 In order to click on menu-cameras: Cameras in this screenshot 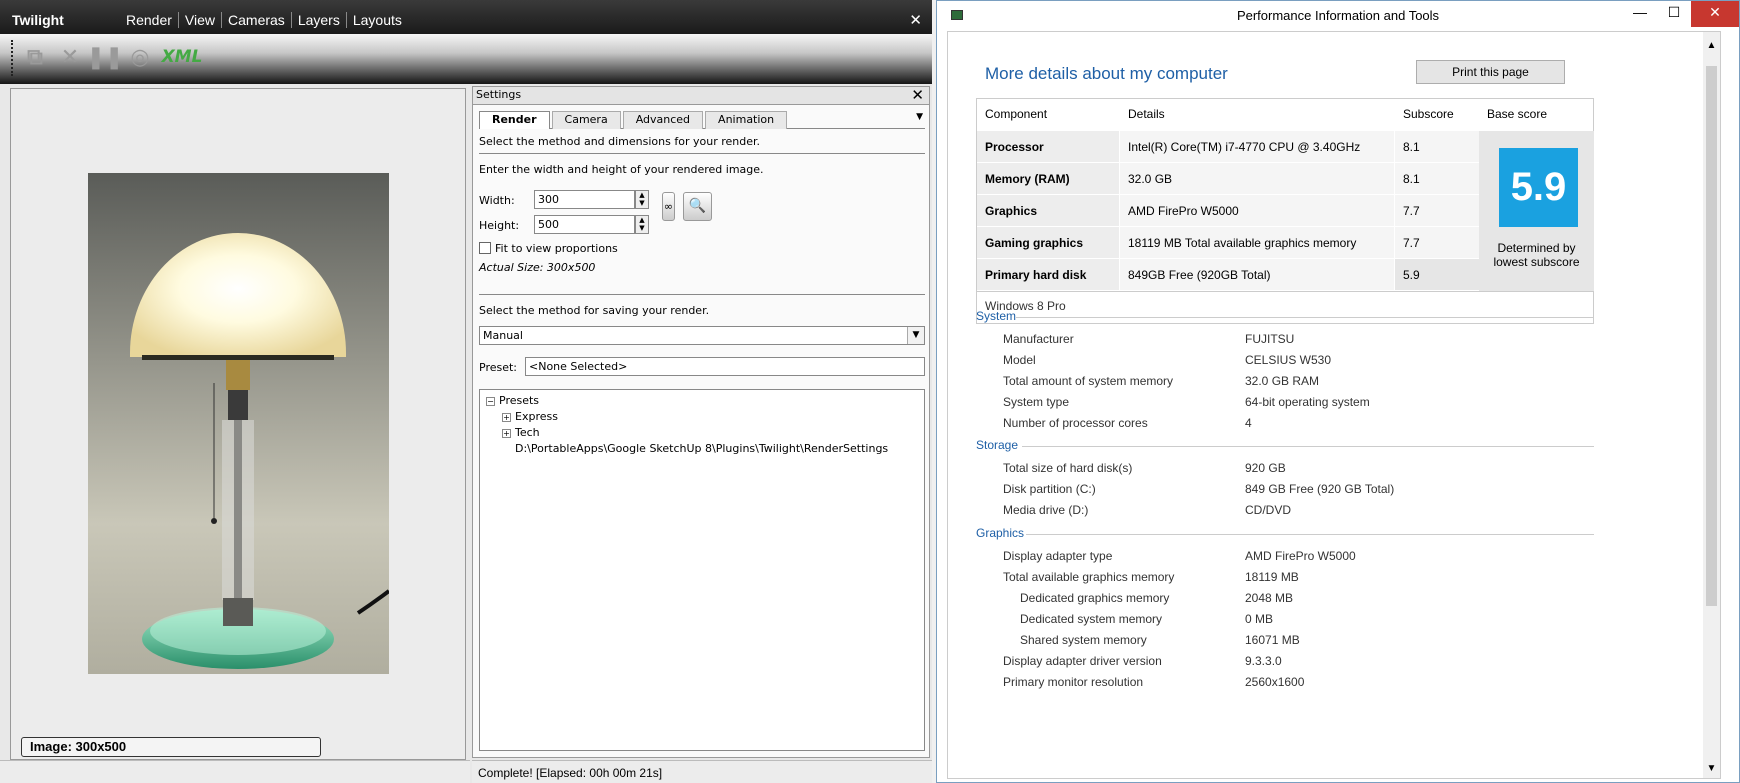, I will do `click(257, 20)`.